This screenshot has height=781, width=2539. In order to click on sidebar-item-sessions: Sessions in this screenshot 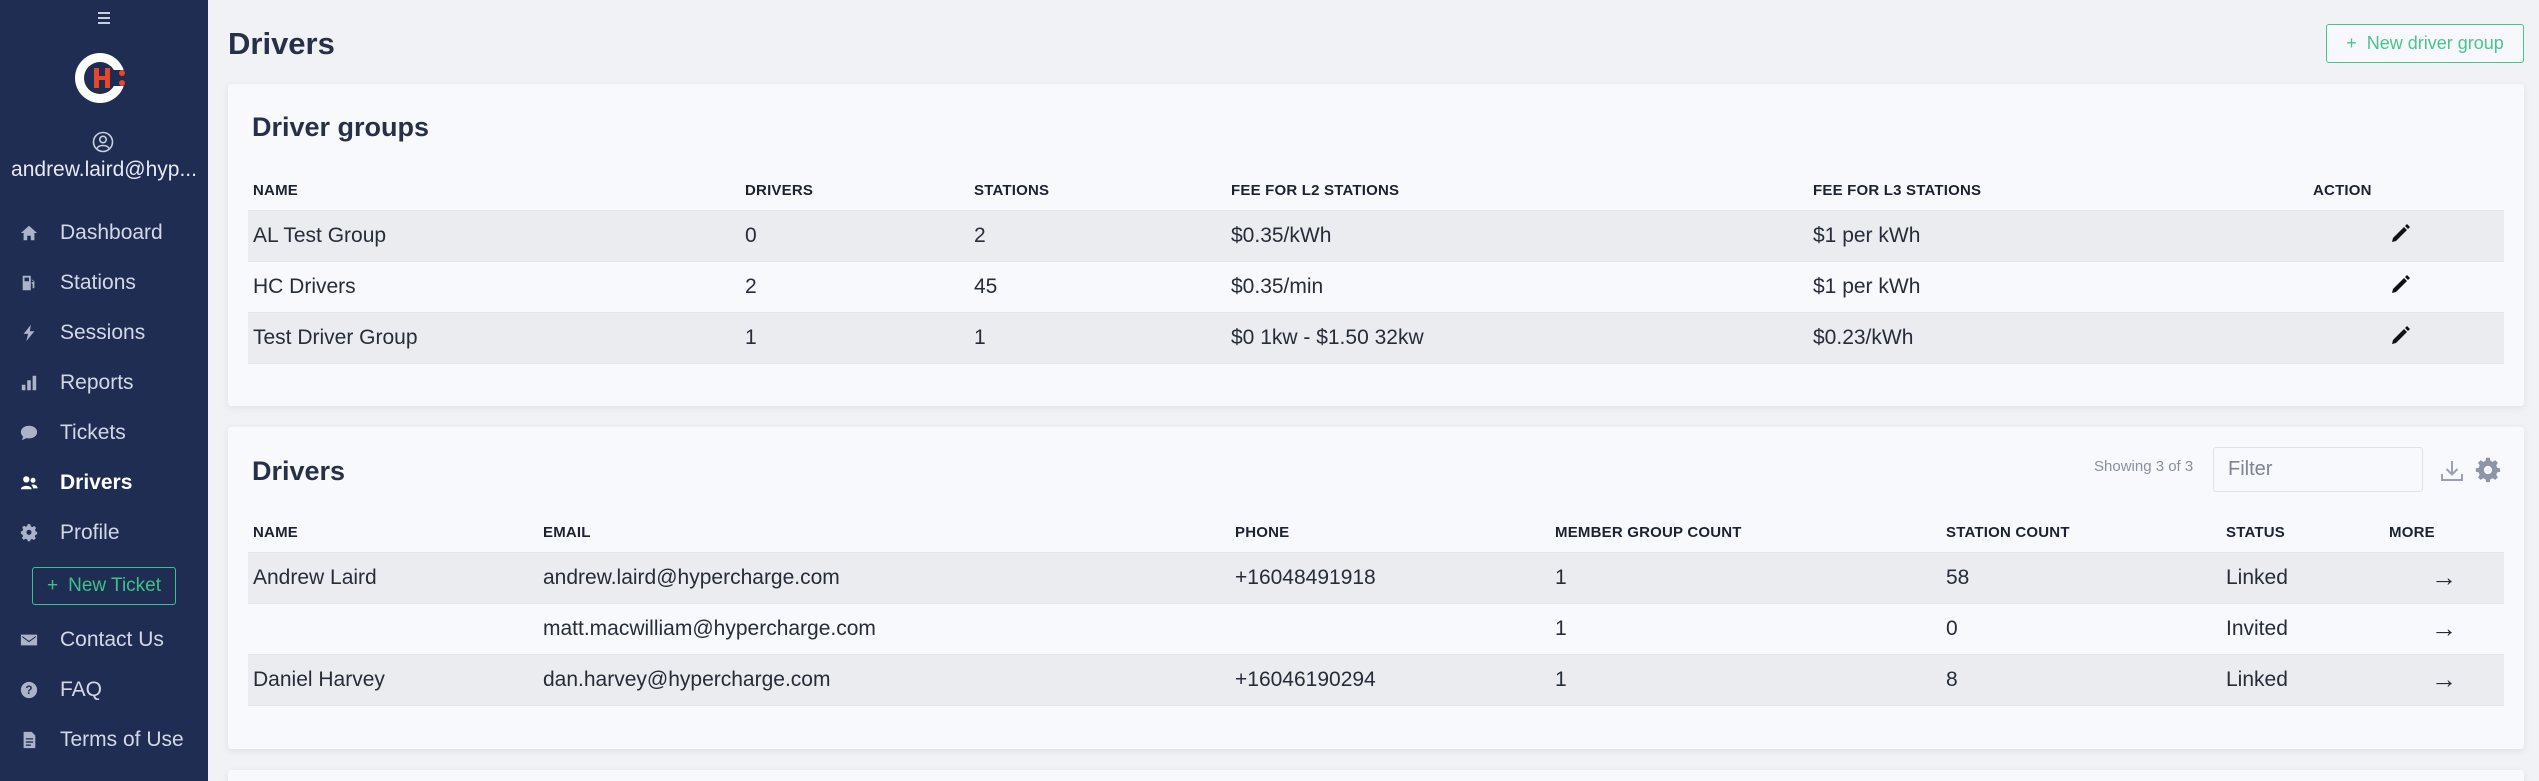, I will do `click(104, 333)`.